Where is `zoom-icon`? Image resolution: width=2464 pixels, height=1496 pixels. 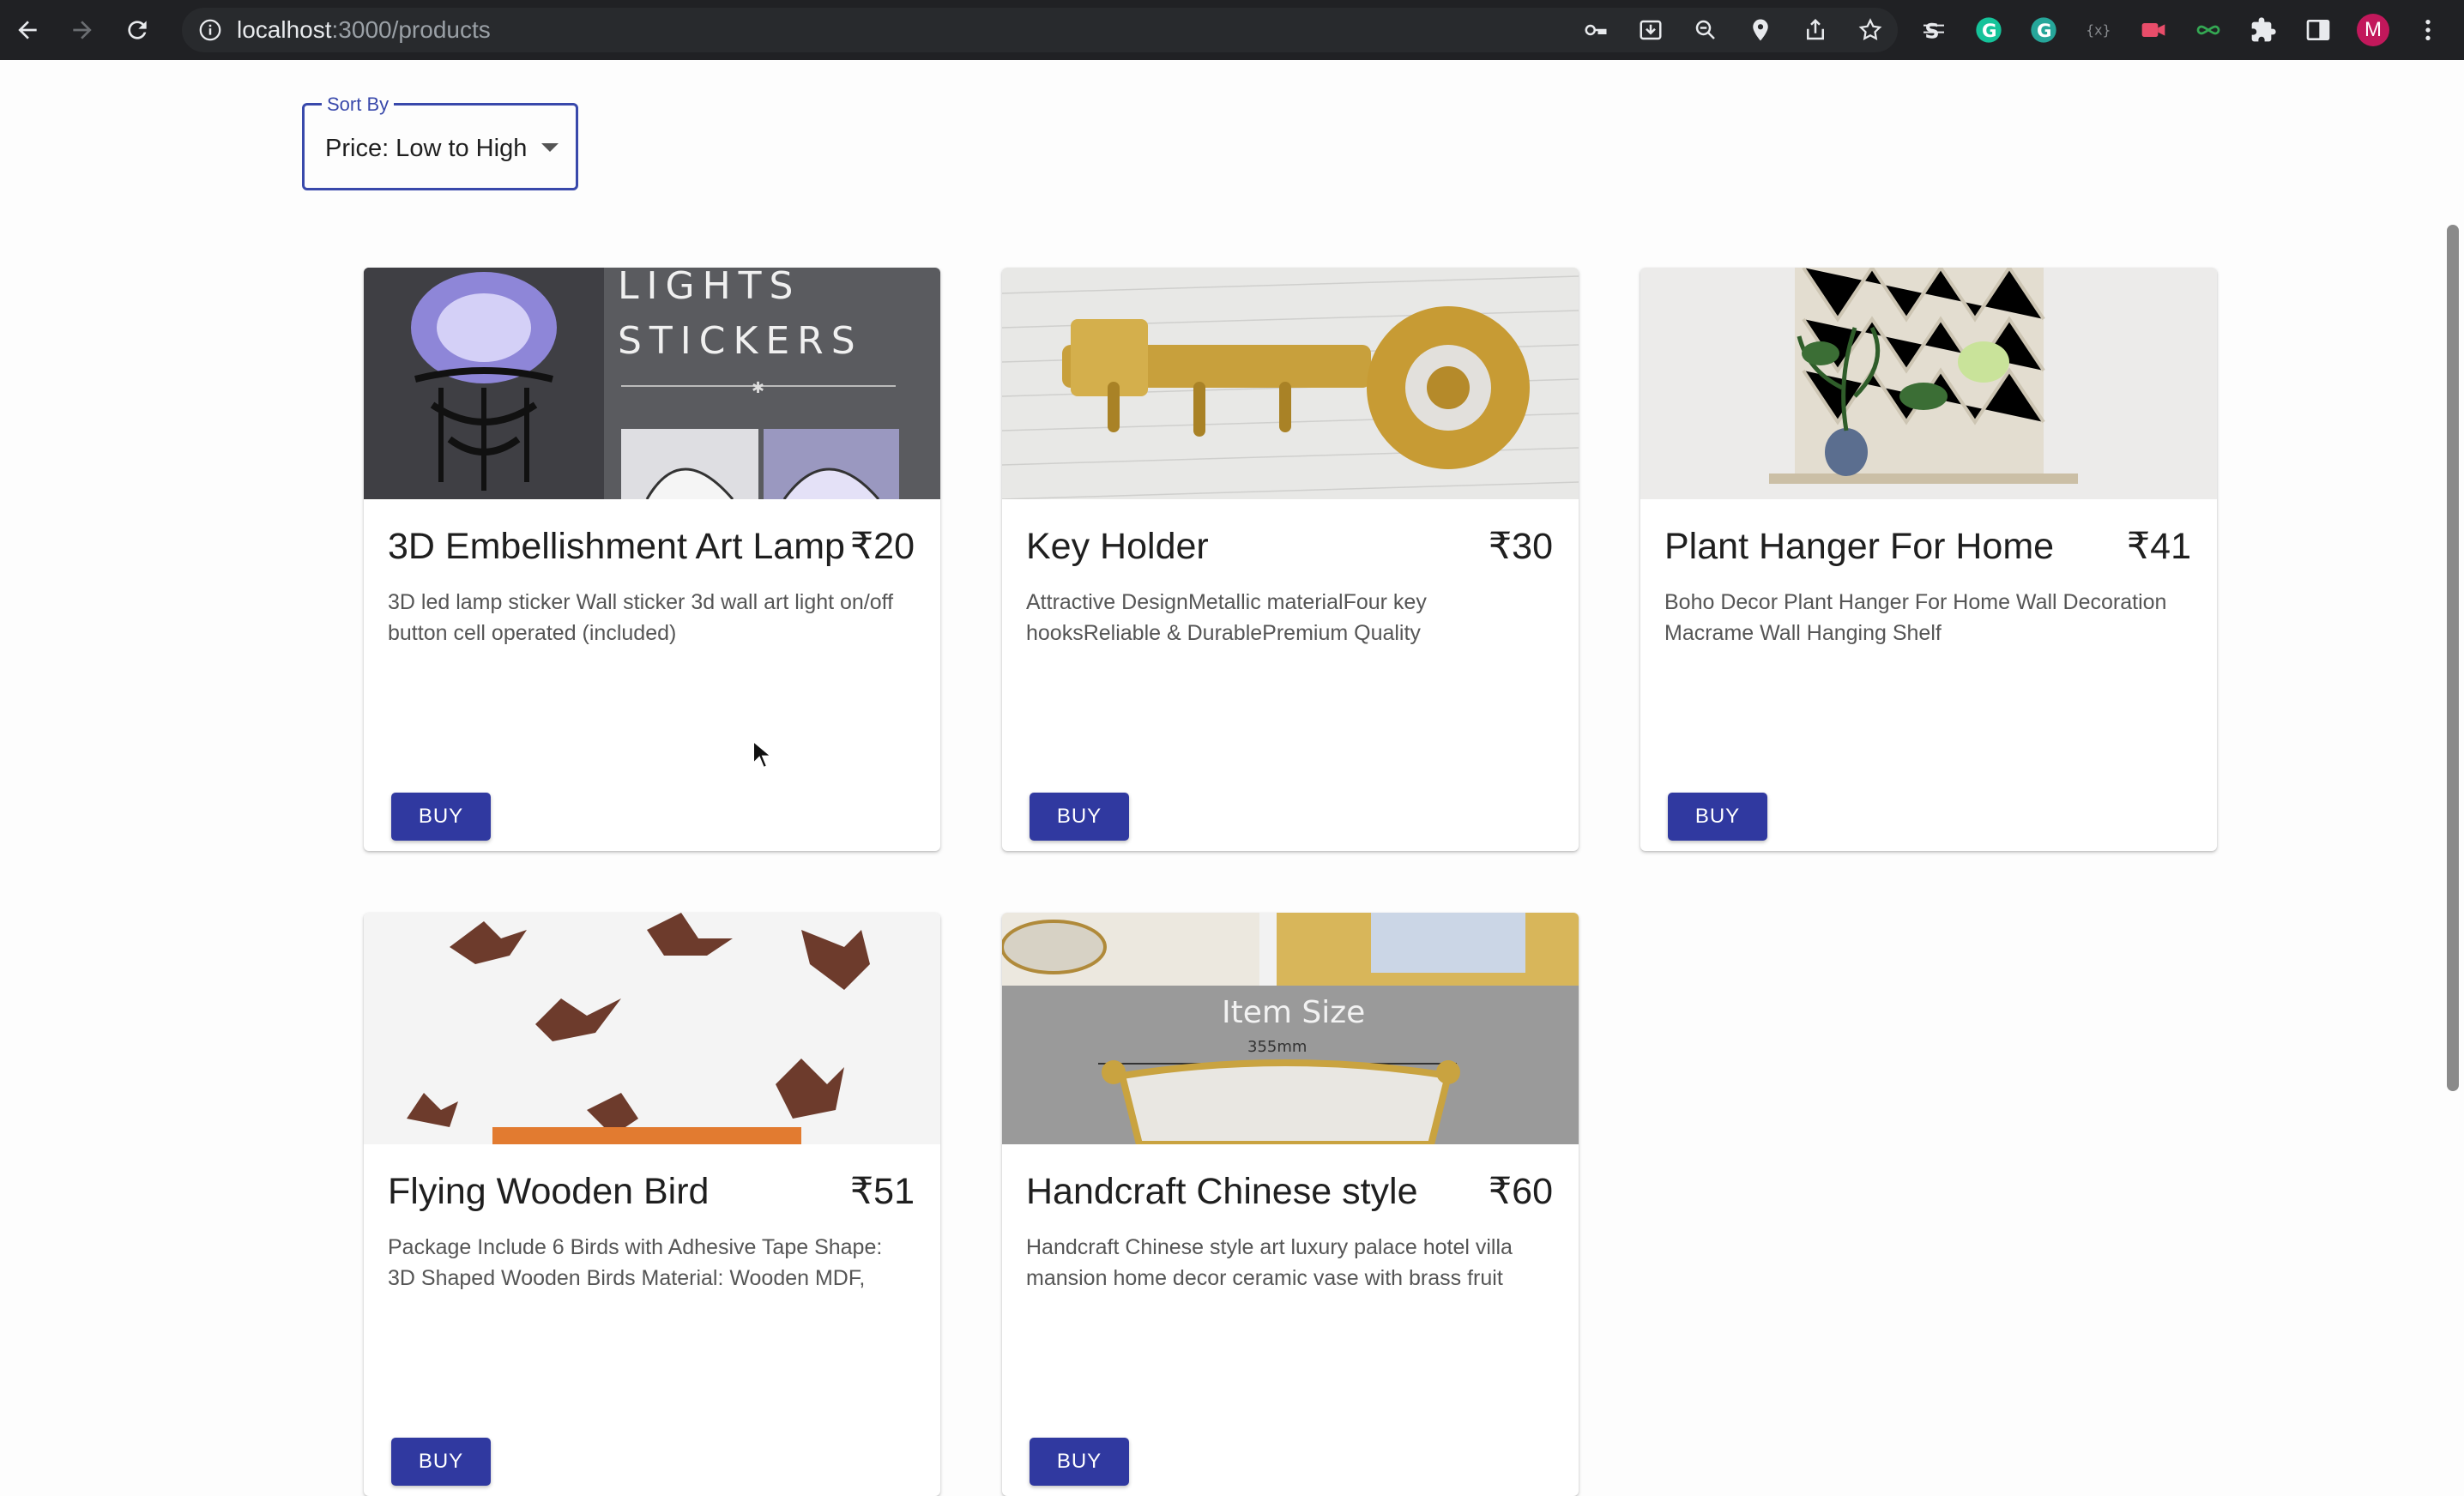 zoom-icon is located at coordinates (1705, 29).